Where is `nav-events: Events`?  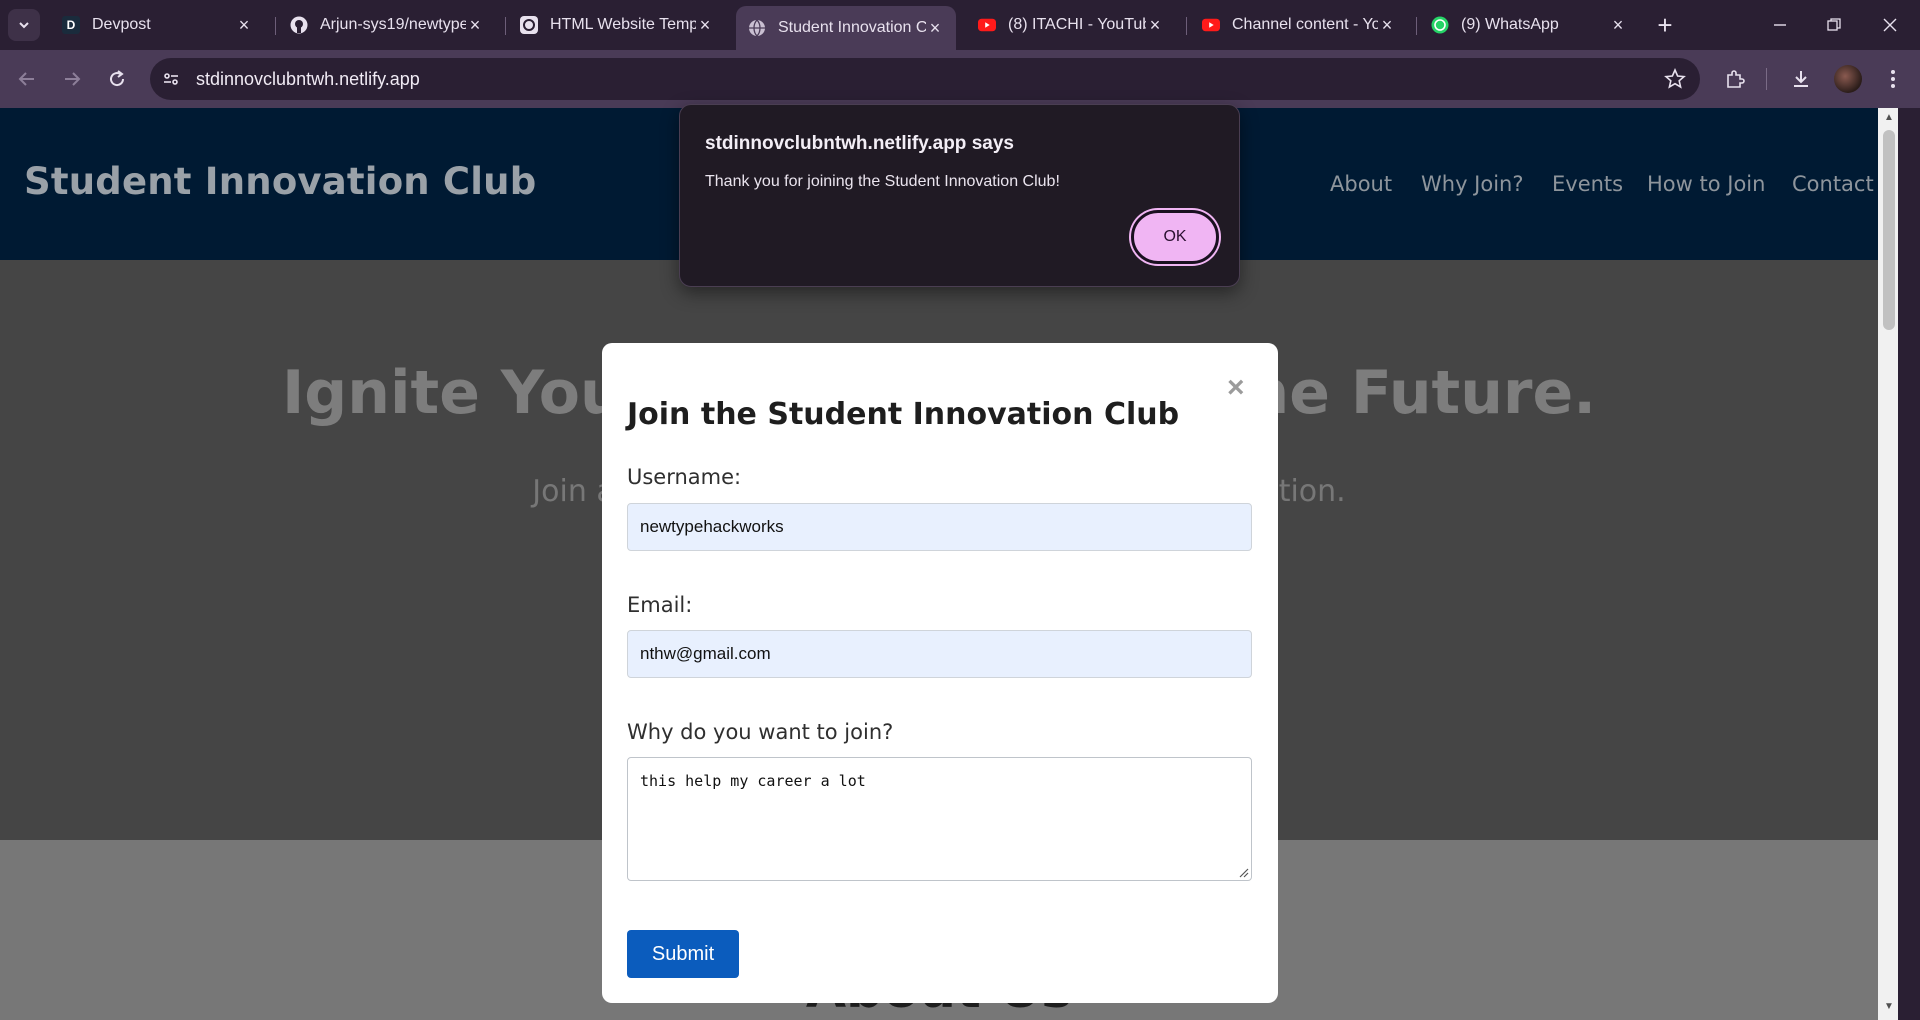 nav-events: Events is located at coordinates (1587, 184).